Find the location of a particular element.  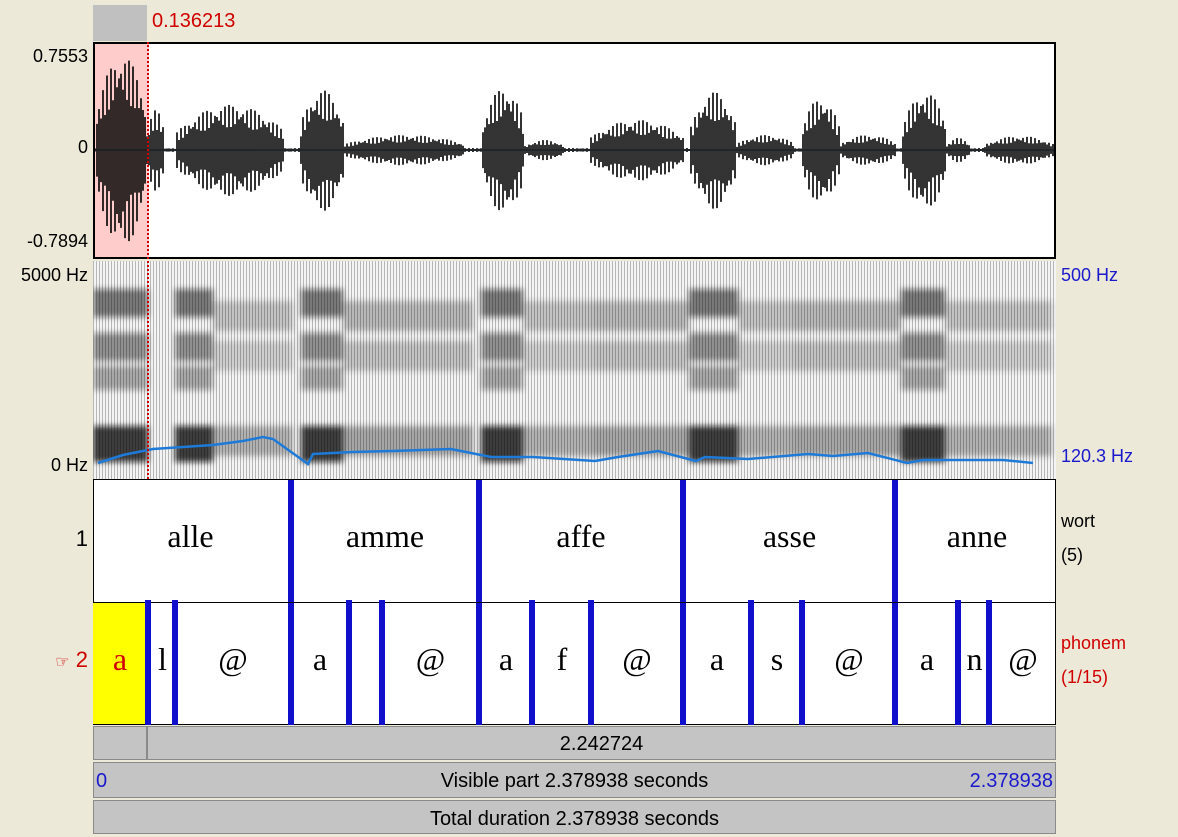

word-interval: affe is located at coordinates (581, 536).